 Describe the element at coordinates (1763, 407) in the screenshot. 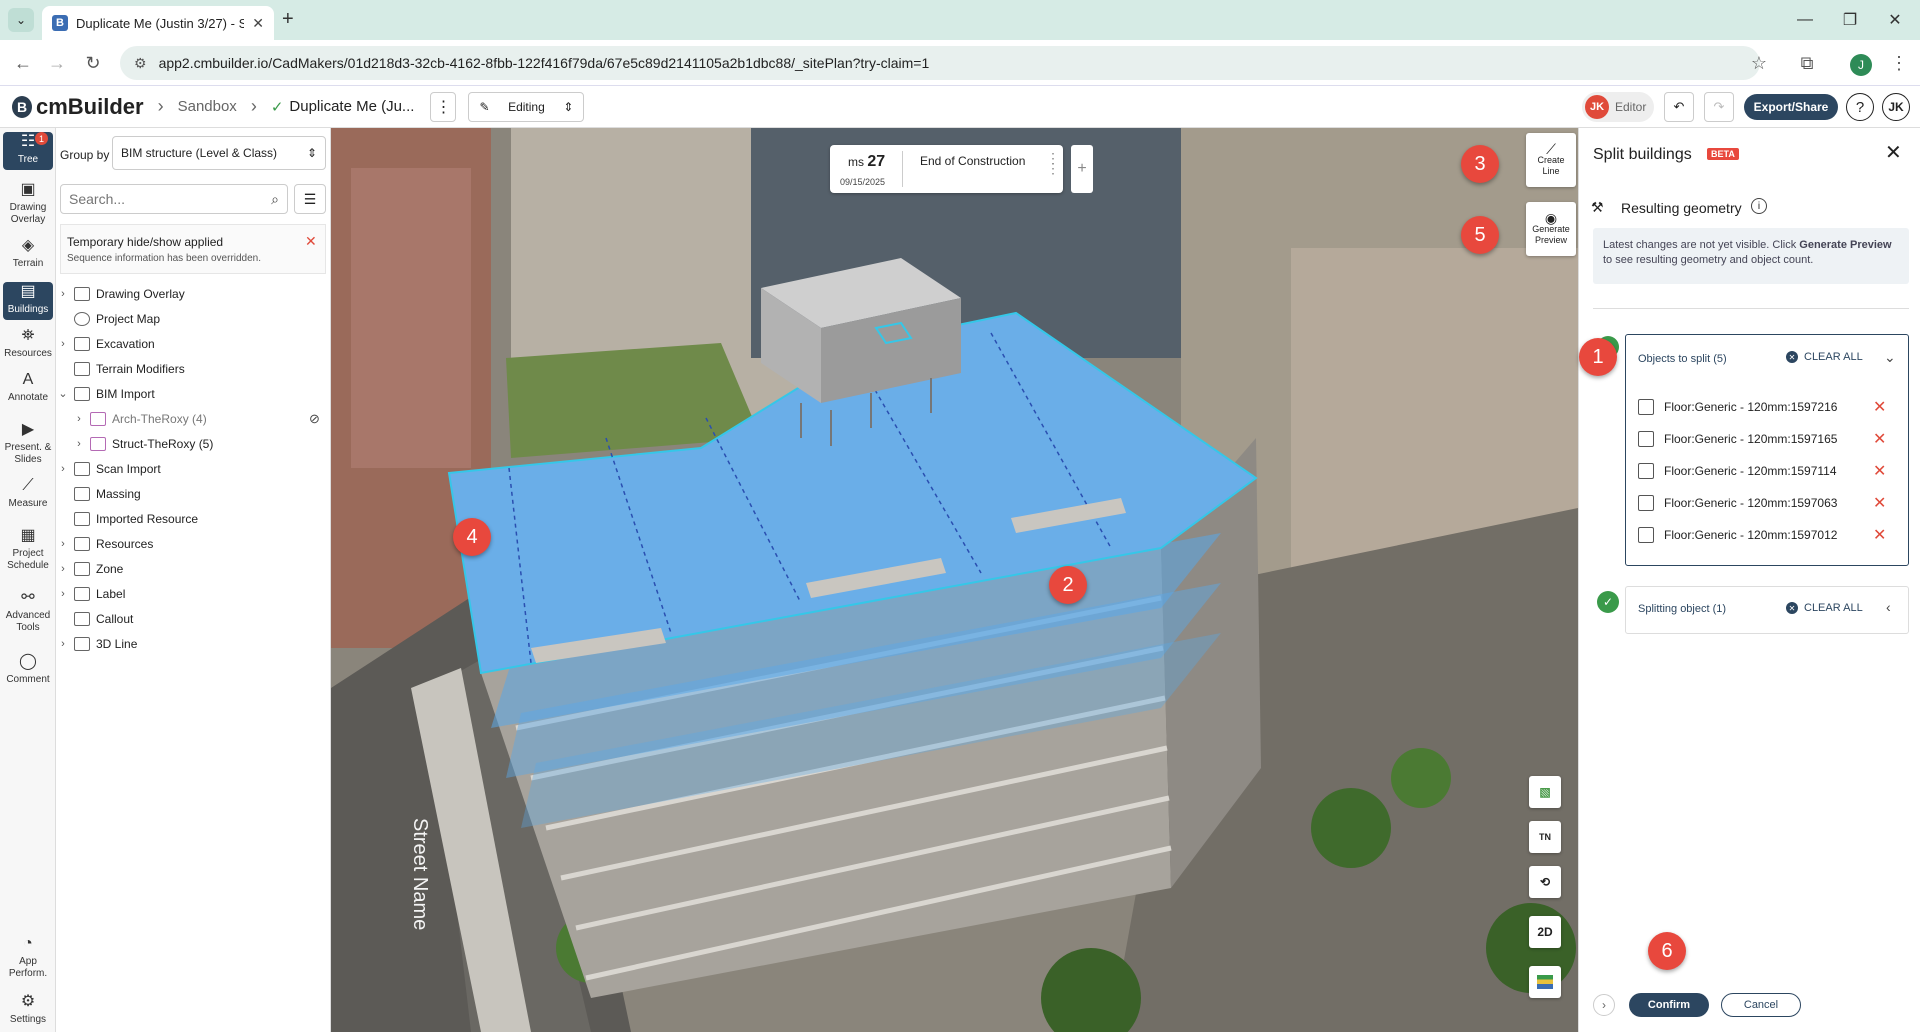

I see `object-row: Floor:Generic - 120mm:1597216 ✕` at that location.